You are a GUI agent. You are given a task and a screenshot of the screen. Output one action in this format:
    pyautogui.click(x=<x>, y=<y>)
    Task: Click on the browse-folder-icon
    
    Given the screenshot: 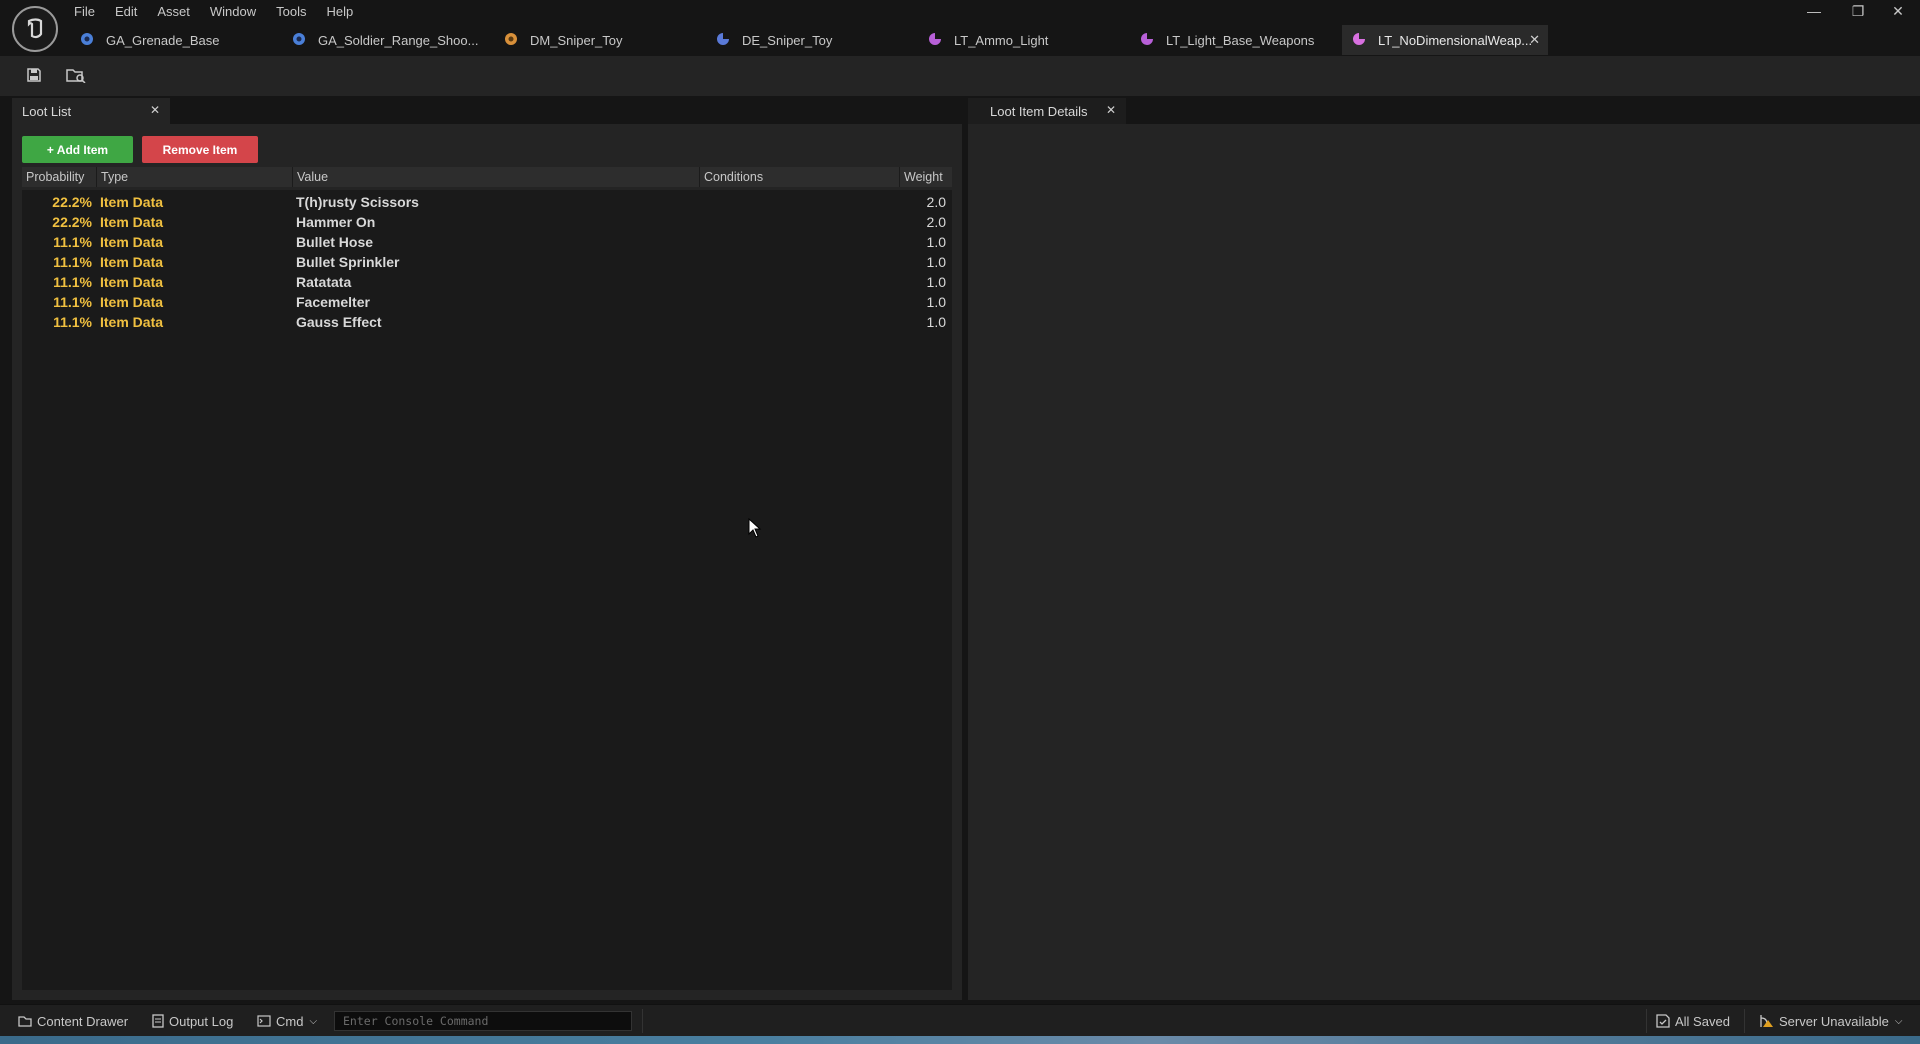 What is the action you would take?
    pyautogui.click(x=76, y=76)
    